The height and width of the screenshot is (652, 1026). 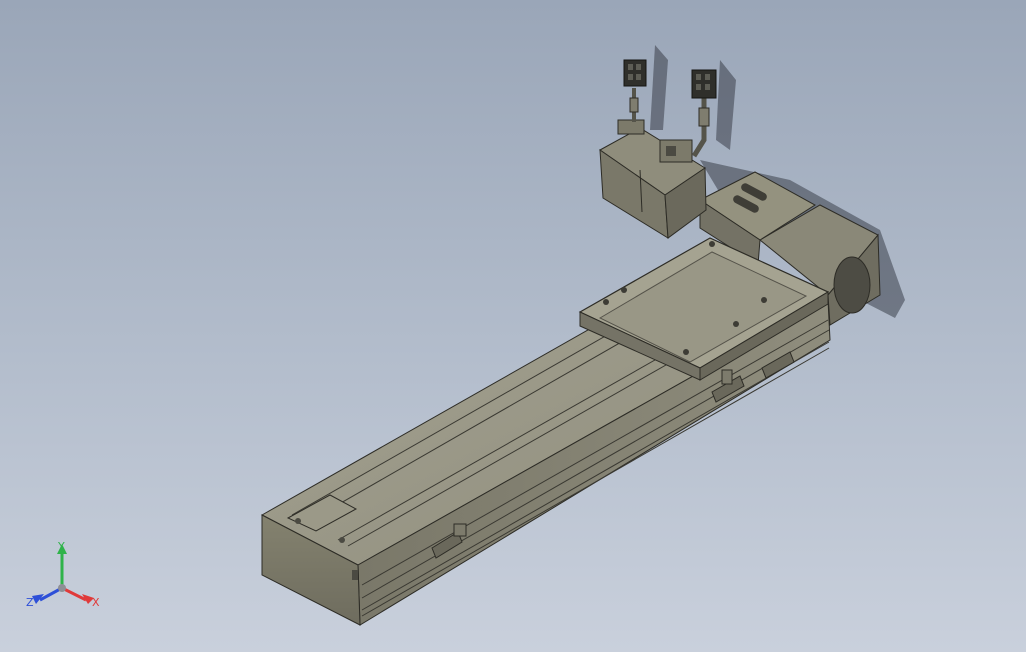 I want to click on end-notch, so click(x=355, y=575).